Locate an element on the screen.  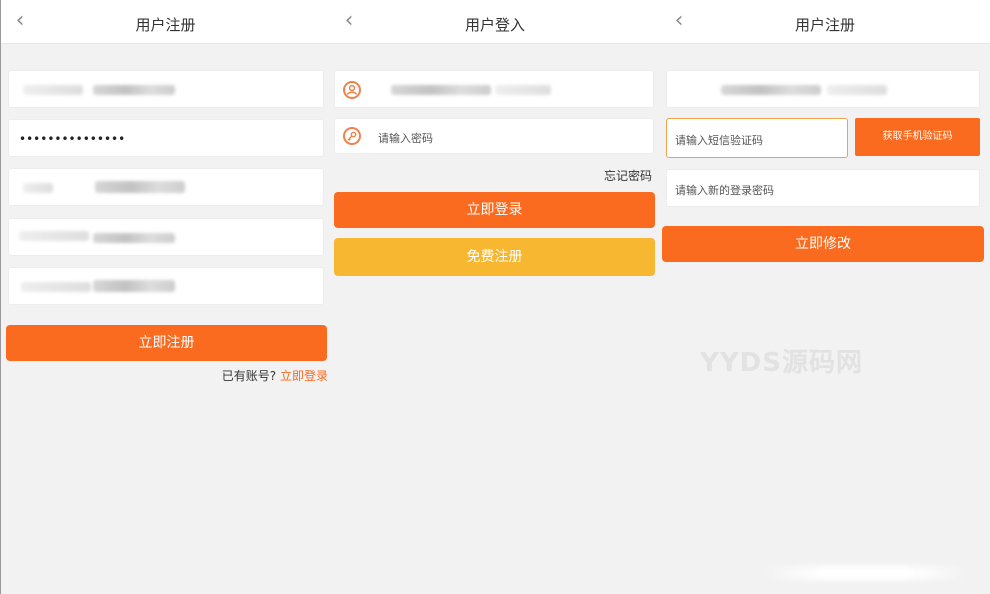
password-placeholder: 请输入密码 is located at coordinates (405, 138).